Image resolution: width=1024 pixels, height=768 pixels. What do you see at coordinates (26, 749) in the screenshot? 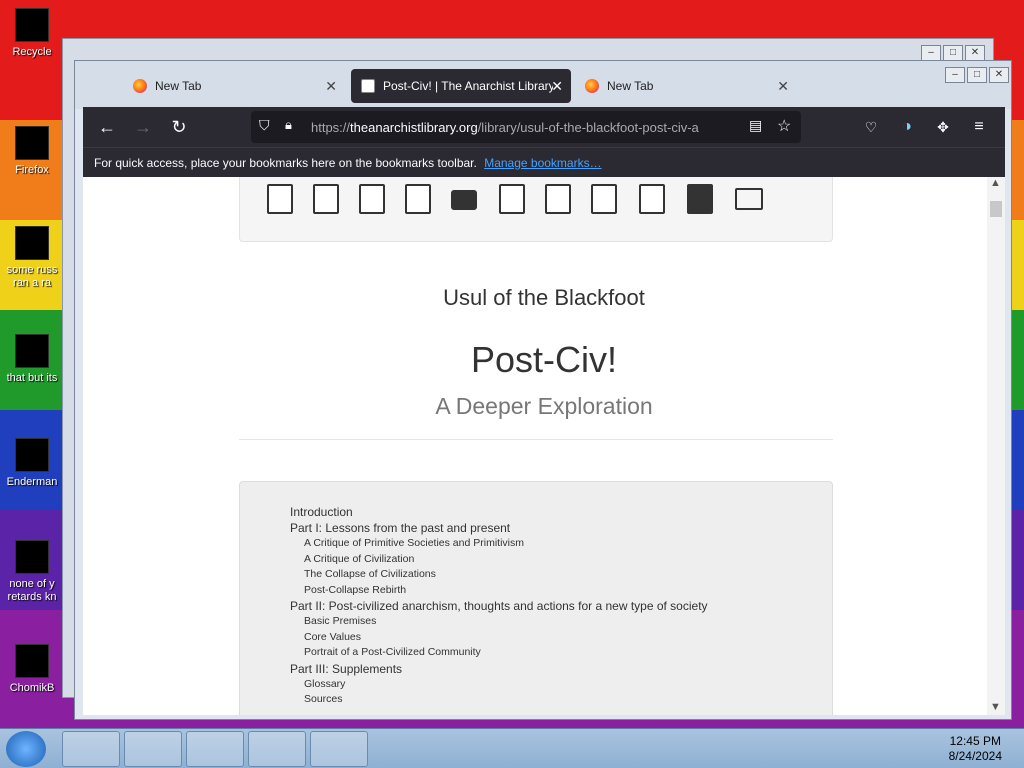
I see `start-button` at bounding box center [26, 749].